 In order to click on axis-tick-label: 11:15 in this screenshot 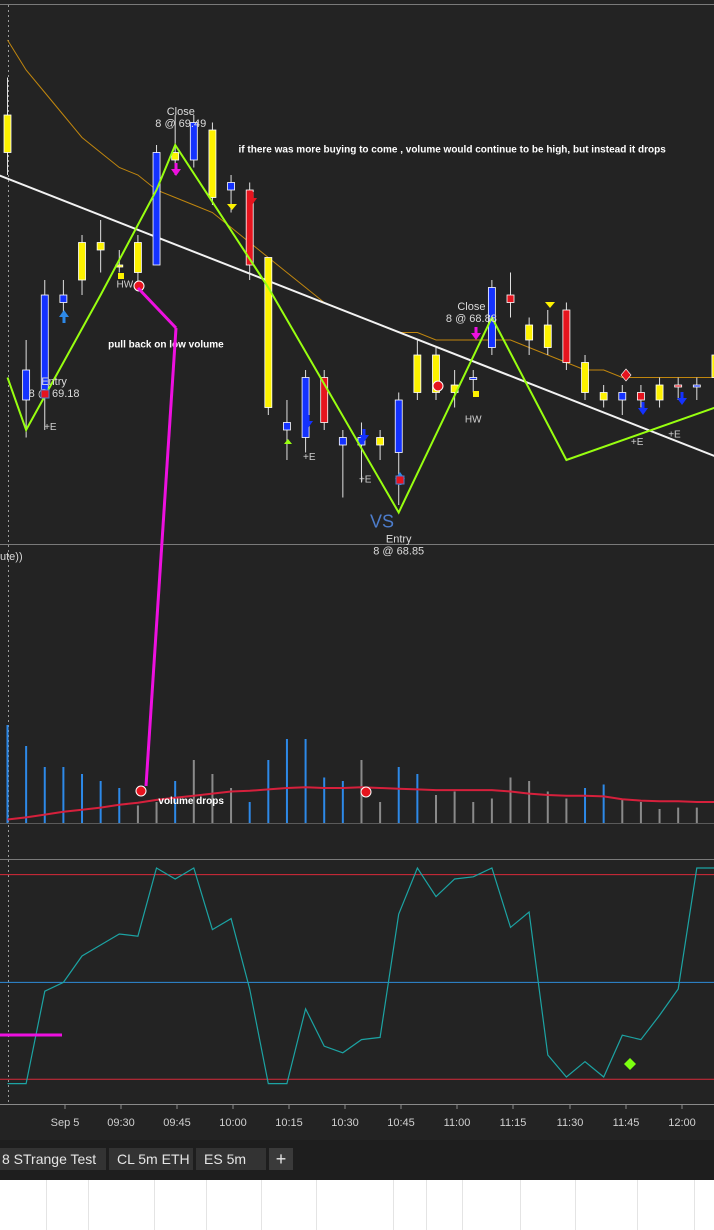, I will do `click(513, 1123)`.